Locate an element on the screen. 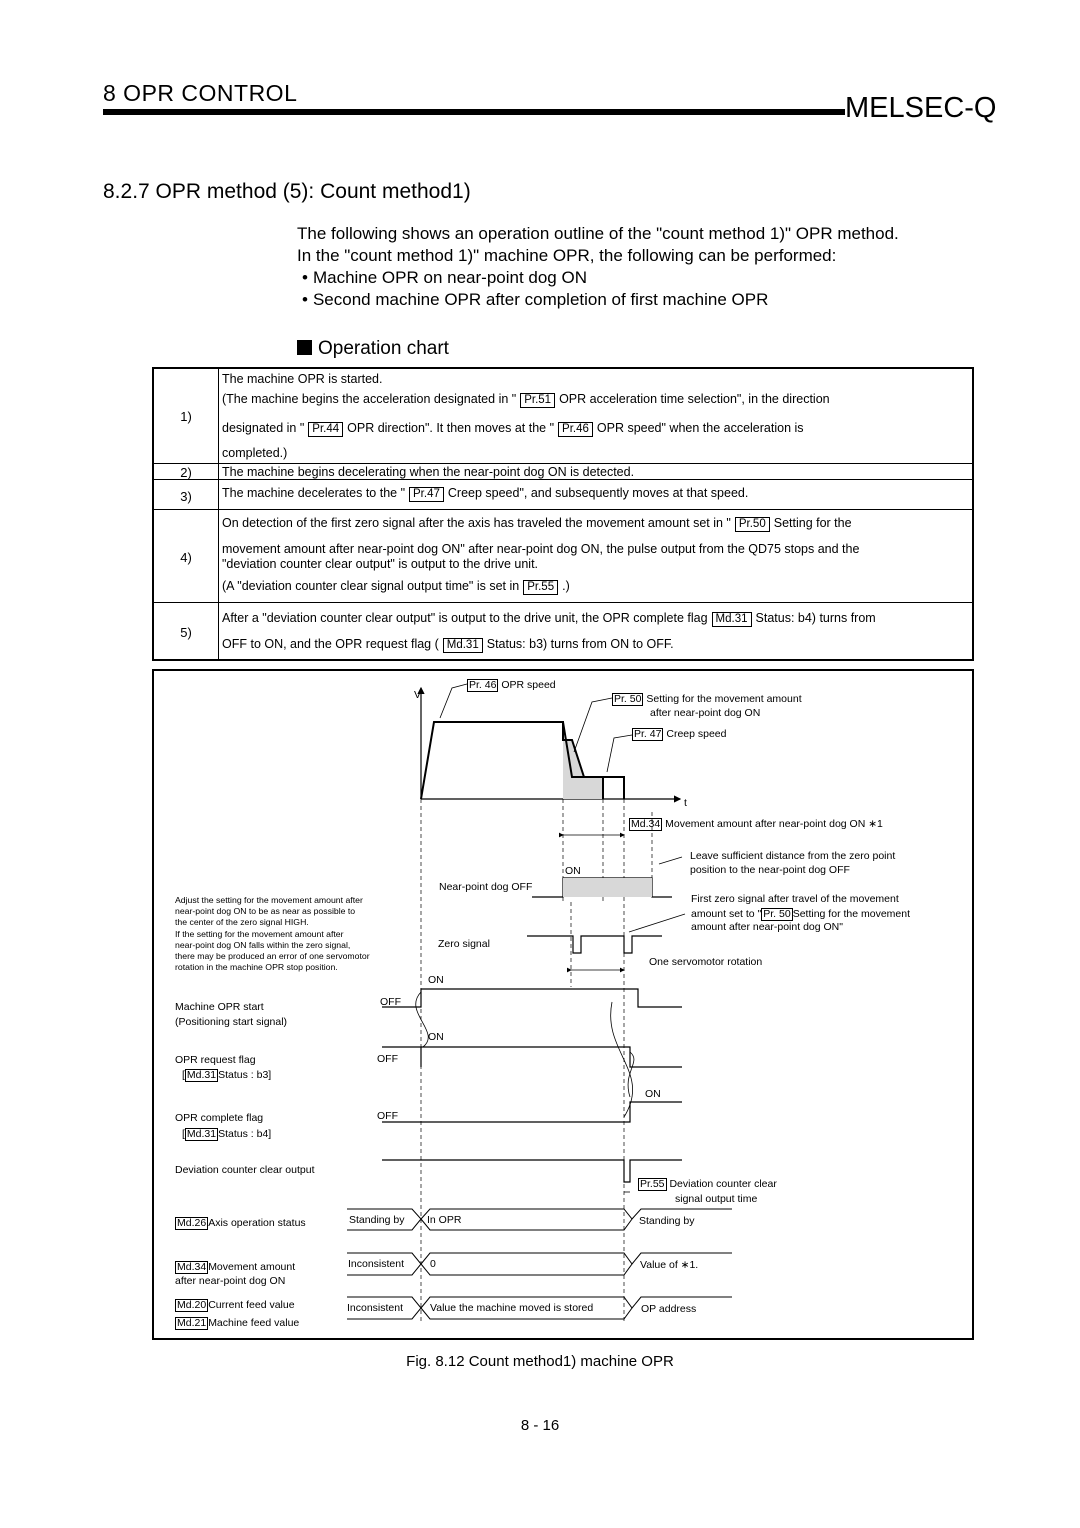 This screenshot has height=1528, width=1080. square-bullet-icon is located at coordinates (304, 347).